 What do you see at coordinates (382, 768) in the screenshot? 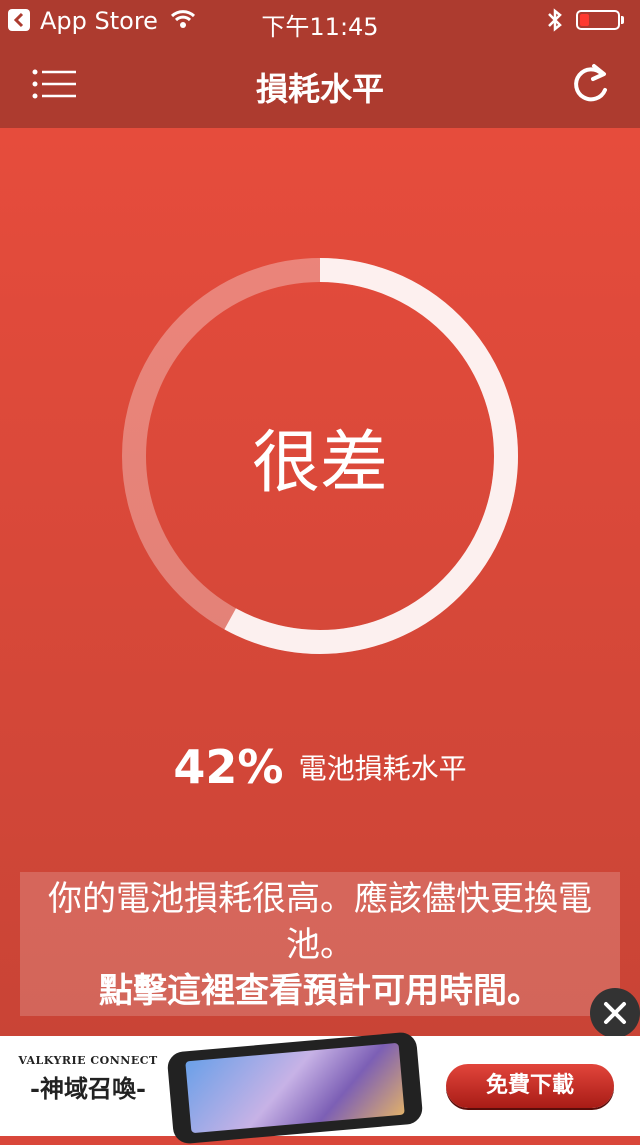
I see `wear-label: 電池損耗水平` at bounding box center [382, 768].